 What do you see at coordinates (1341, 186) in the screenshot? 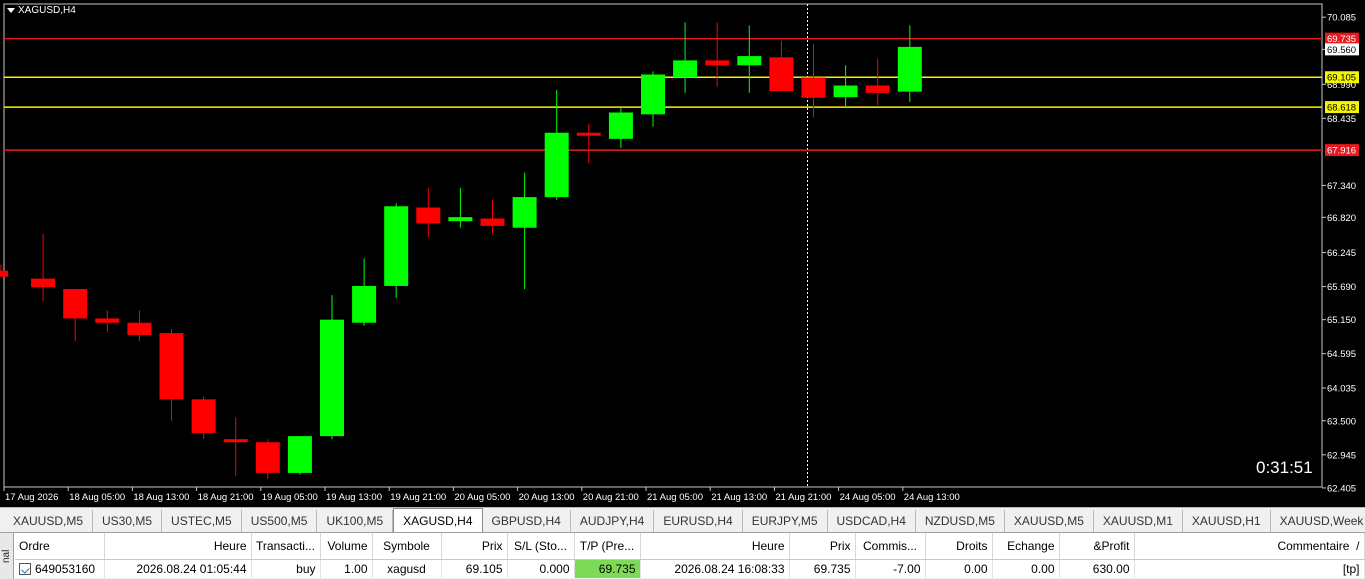
I see `y-tick-label: 67.340` at bounding box center [1341, 186].